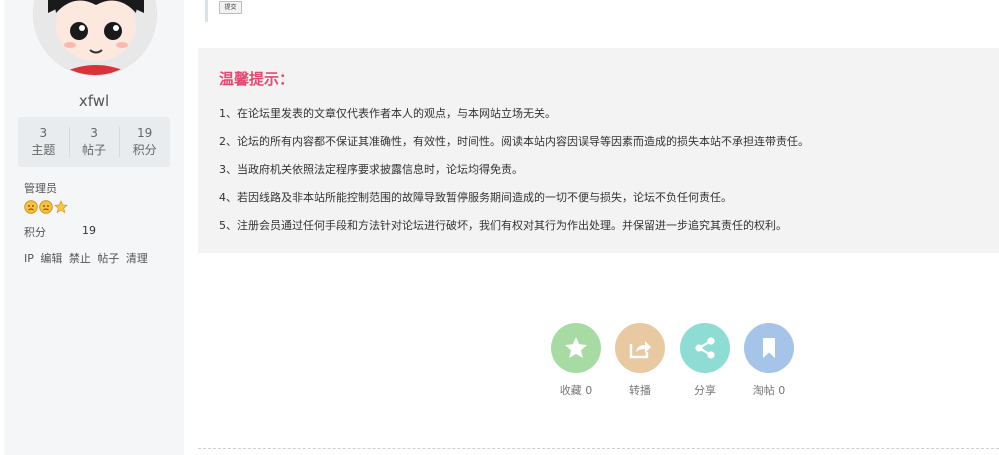 This screenshot has width=999, height=455. Describe the element at coordinates (145, 133) in the screenshot. I see `stat-points-value: 19` at that location.